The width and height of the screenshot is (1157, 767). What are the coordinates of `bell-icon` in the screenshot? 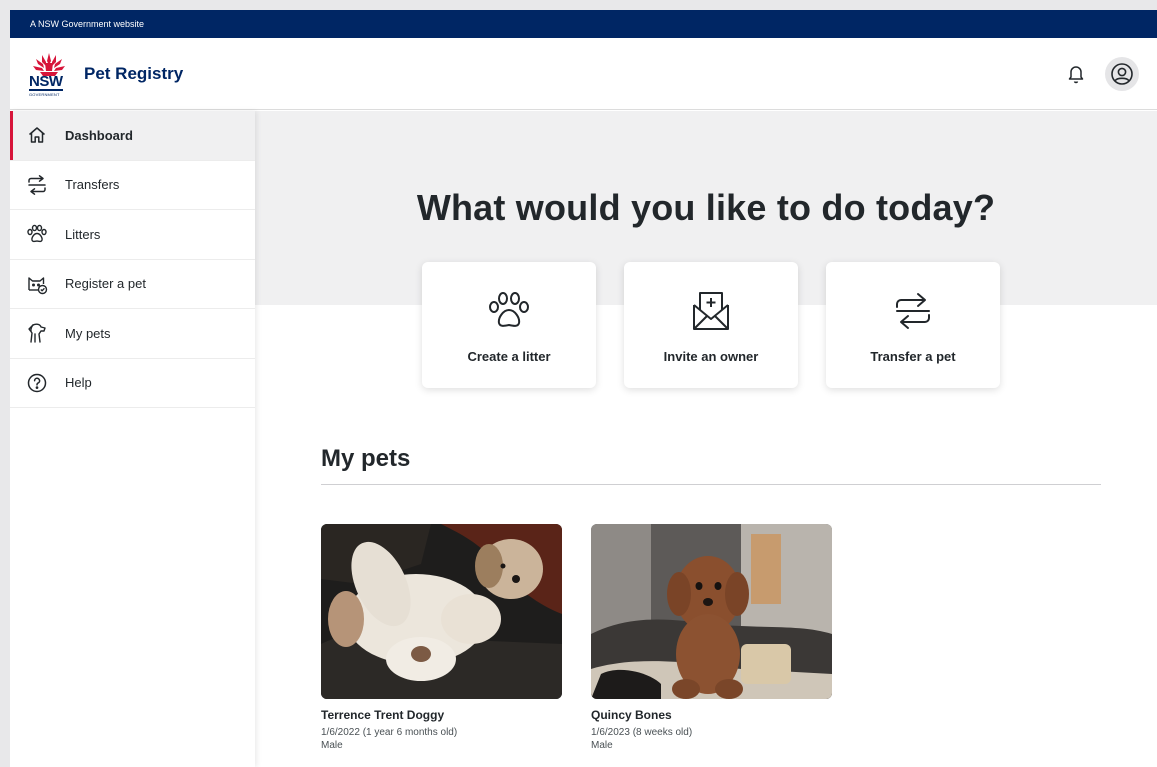 It's located at (1076, 74).